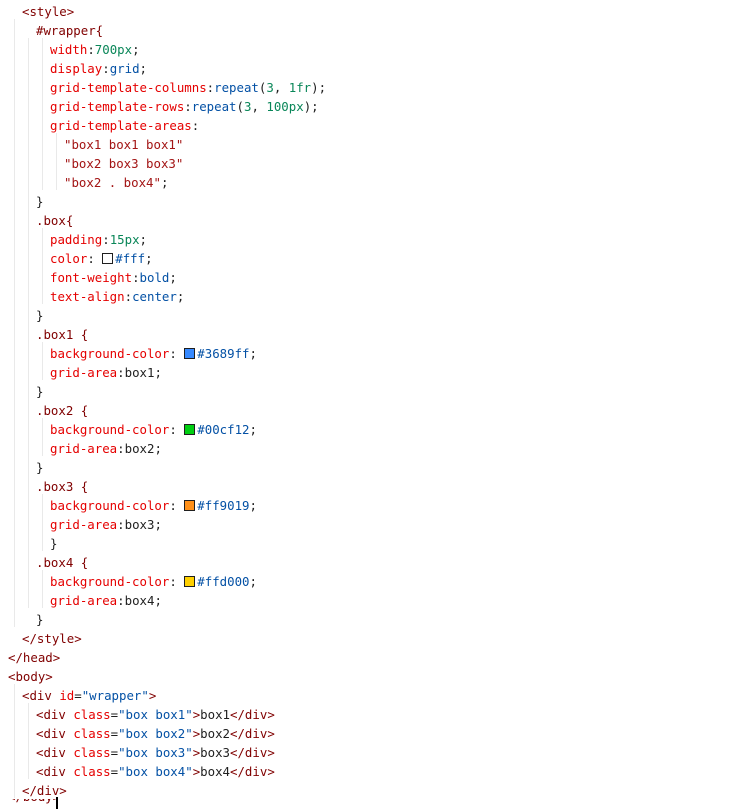 The height and width of the screenshot is (809, 738). Describe the element at coordinates (84, 524) in the screenshot. I see `code-token: grid-area` at that location.